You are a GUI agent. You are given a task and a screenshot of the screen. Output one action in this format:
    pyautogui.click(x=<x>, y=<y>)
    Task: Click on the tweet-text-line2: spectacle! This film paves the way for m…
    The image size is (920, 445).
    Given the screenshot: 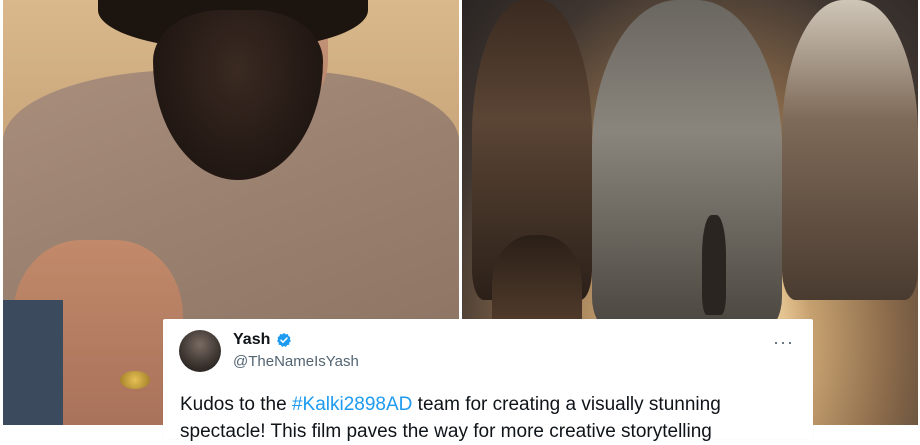 What is the action you would take?
    pyautogui.click(x=446, y=431)
    